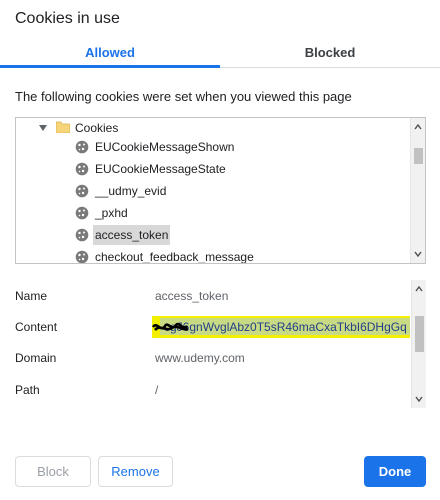 This screenshot has height=500, width=440. I want to click on detail-row-name: Name access_token, so click(213, 296).